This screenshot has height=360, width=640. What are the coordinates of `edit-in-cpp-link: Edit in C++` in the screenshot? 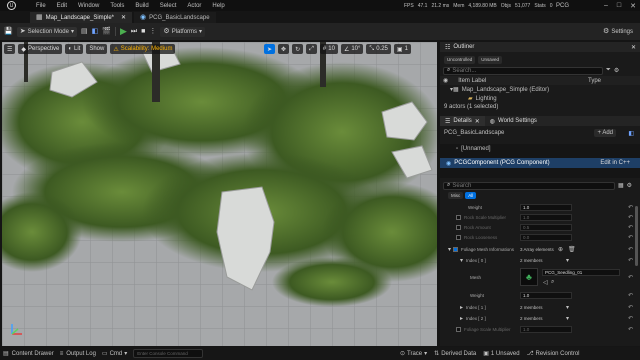 It's located at (615, 163).